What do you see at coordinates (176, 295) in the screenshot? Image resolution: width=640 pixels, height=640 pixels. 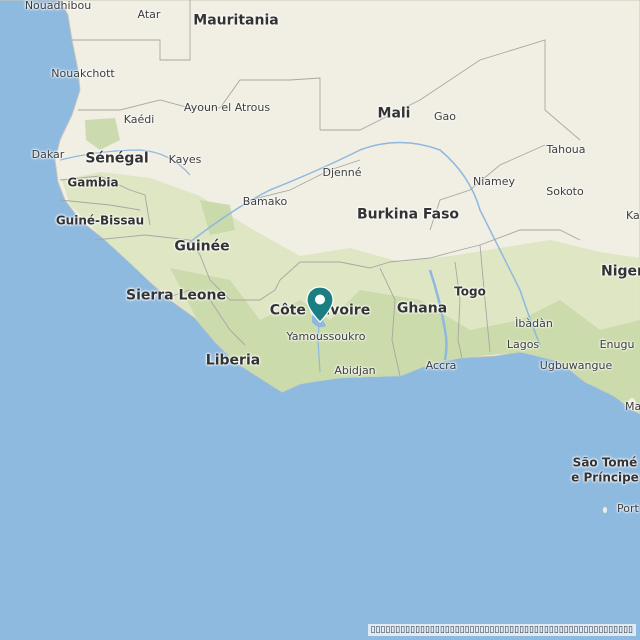 I see `country-label-sierra-leone: Sierra Leone` at bounding box center [176, 295].